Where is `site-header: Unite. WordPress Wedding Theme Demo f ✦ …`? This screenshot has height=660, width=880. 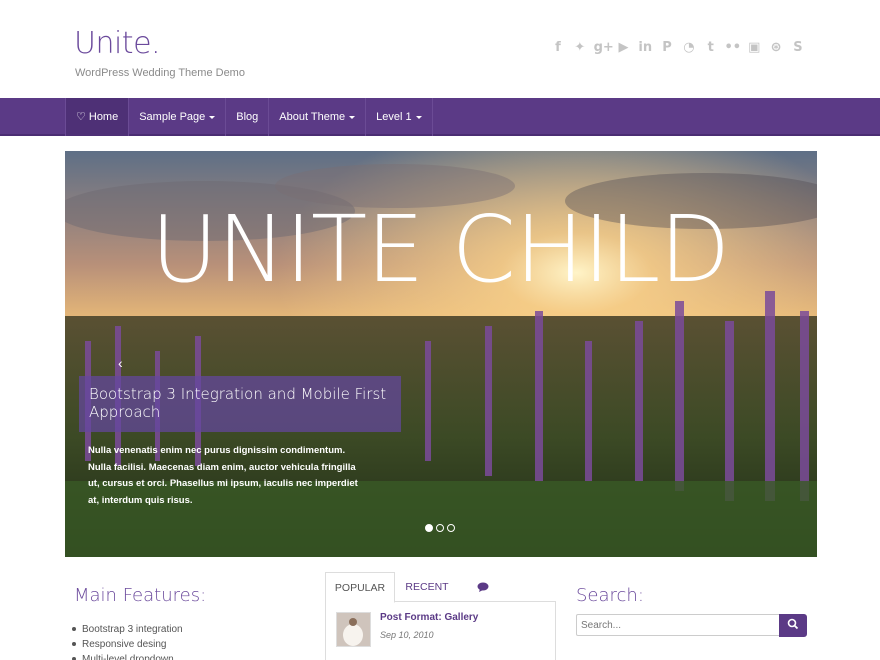 site-header: Unite. WordPress Wedding Theme Demo f ✦ … is located at coordinates (440, 49).